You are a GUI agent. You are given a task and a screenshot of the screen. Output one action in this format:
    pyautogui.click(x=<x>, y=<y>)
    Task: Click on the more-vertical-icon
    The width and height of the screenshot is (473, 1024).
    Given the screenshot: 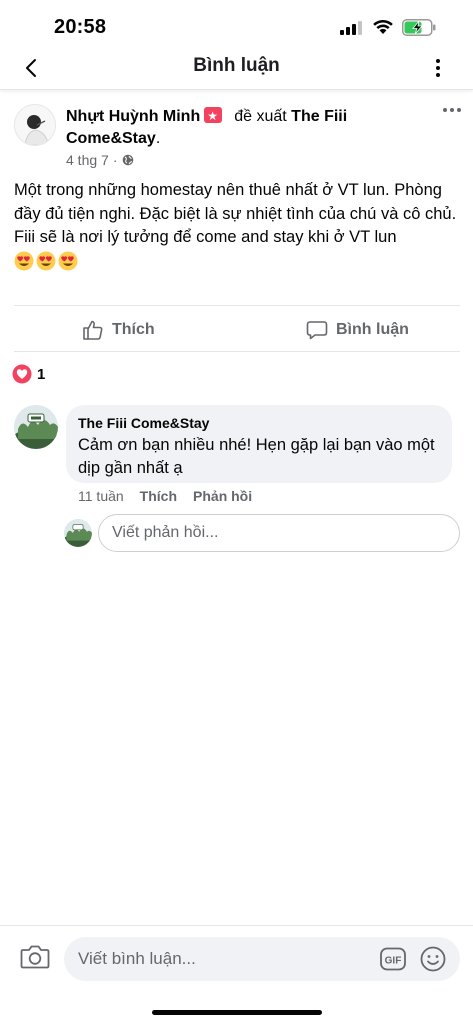 What is the action you would take?
    pyautogui.click(x=438, y=68)
    